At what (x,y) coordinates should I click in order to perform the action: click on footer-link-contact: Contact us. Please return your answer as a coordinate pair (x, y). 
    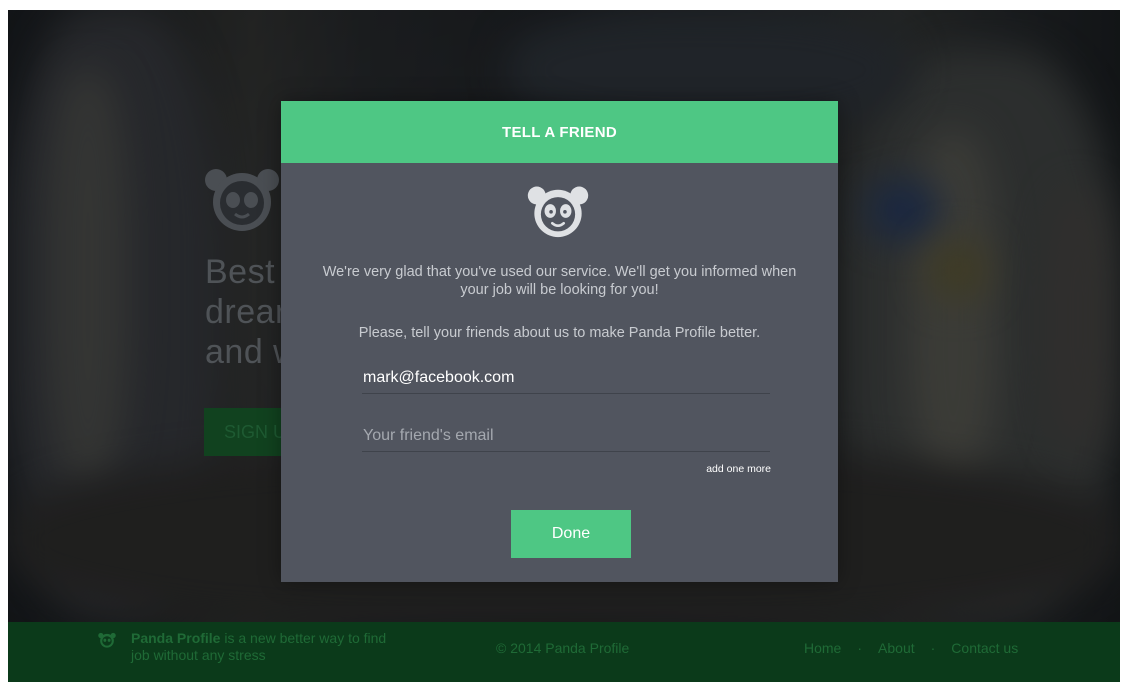
    Looking at the image, I should click on (985, 648).